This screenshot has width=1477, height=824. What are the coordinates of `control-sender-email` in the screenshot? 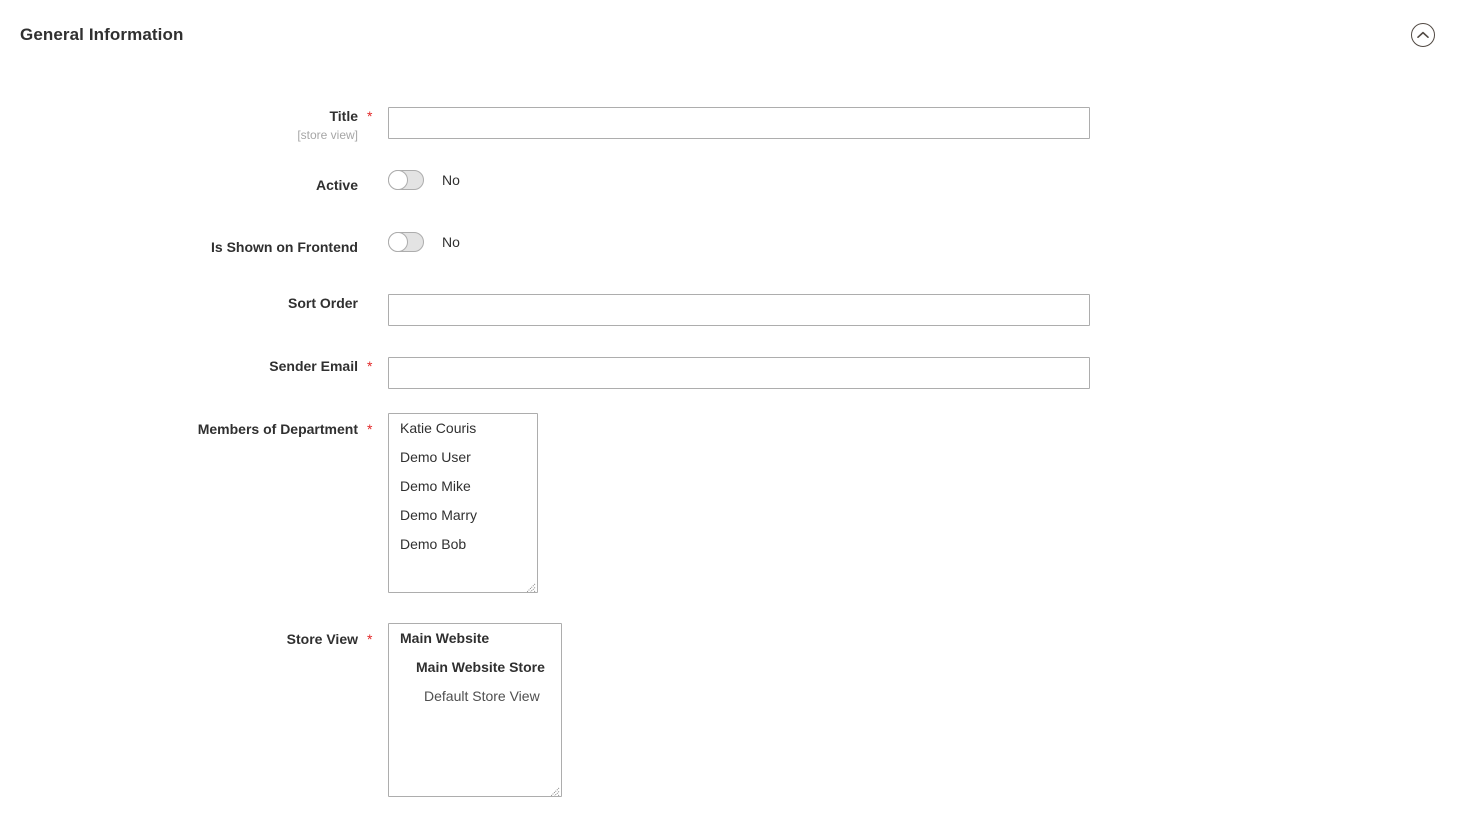 It's located at (739, 372).